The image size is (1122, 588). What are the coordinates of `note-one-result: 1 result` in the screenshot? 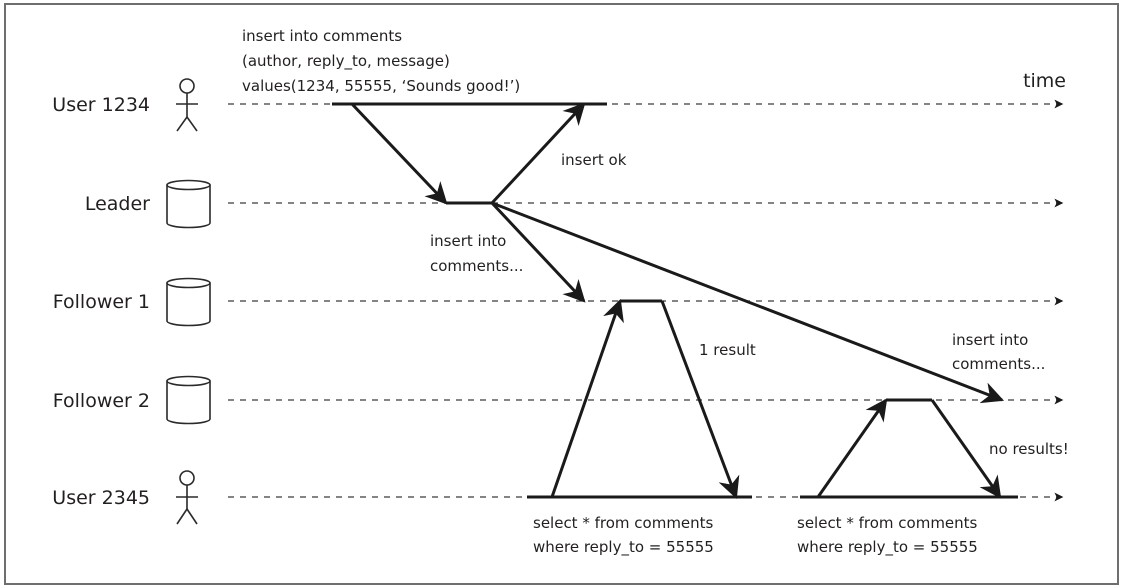 It's located at (727, 350).